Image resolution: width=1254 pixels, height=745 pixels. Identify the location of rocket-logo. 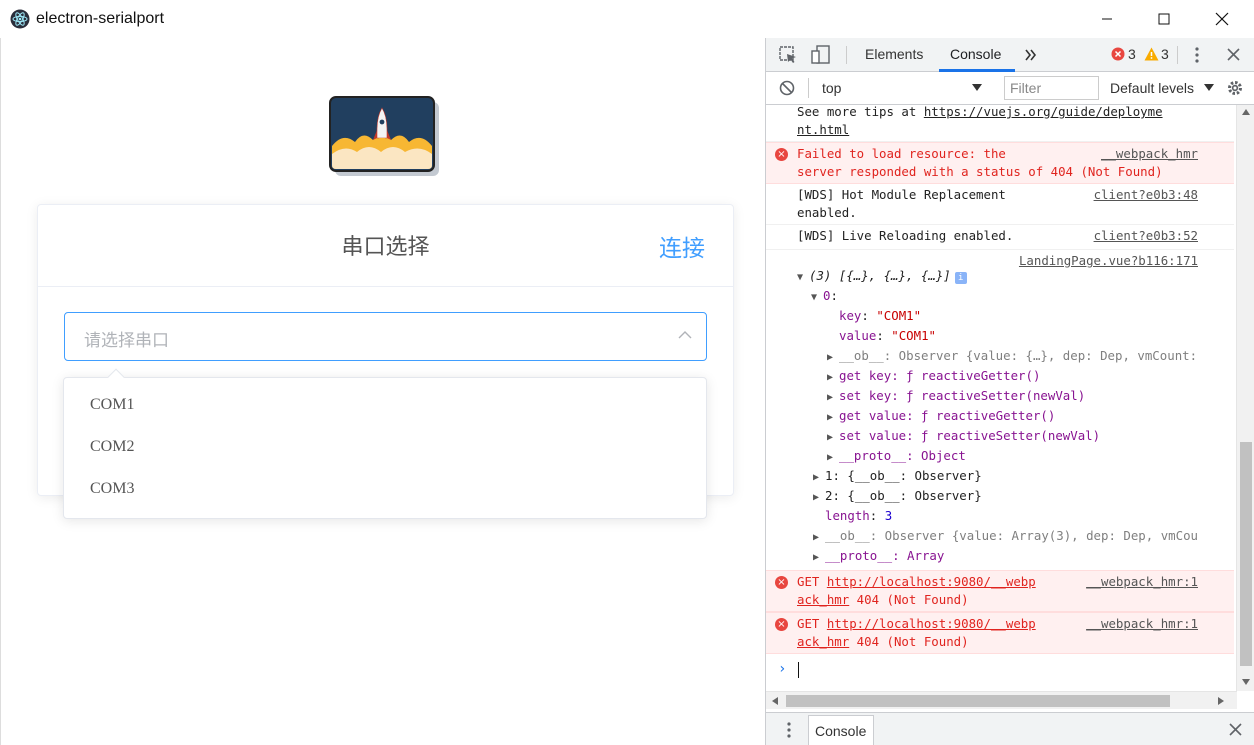
(384, 136).